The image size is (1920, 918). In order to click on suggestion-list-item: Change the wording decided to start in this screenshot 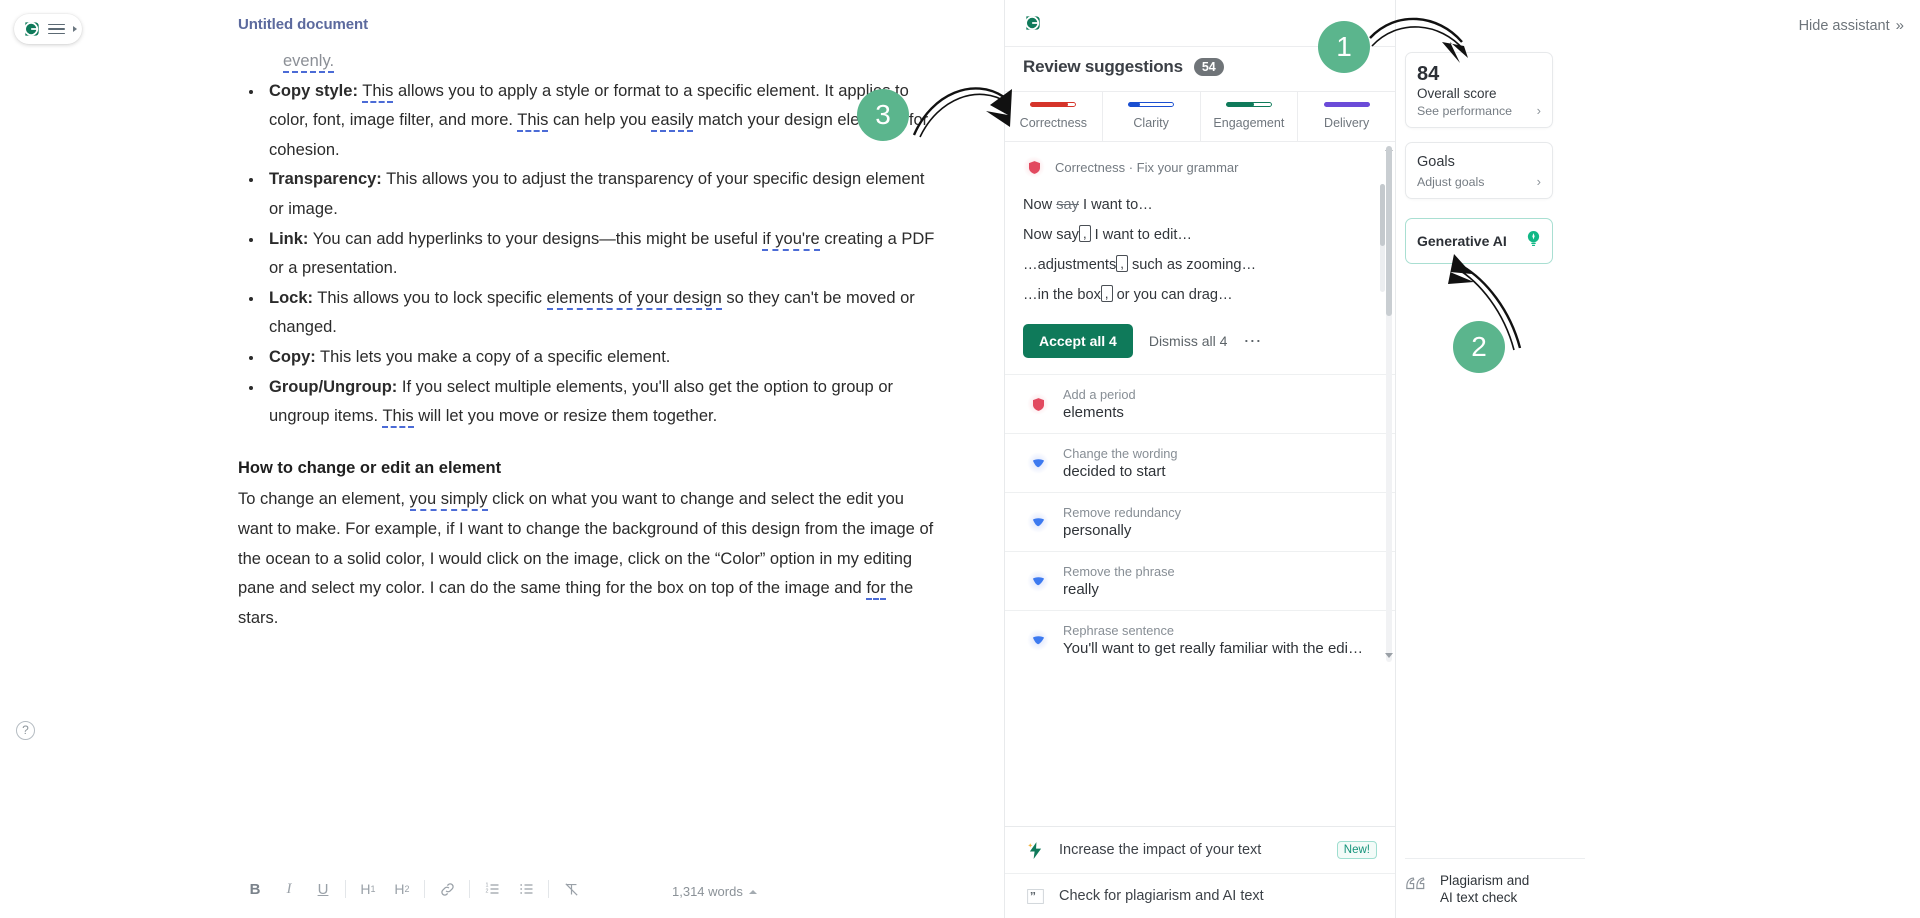, I will do `click(1200, 462)`.